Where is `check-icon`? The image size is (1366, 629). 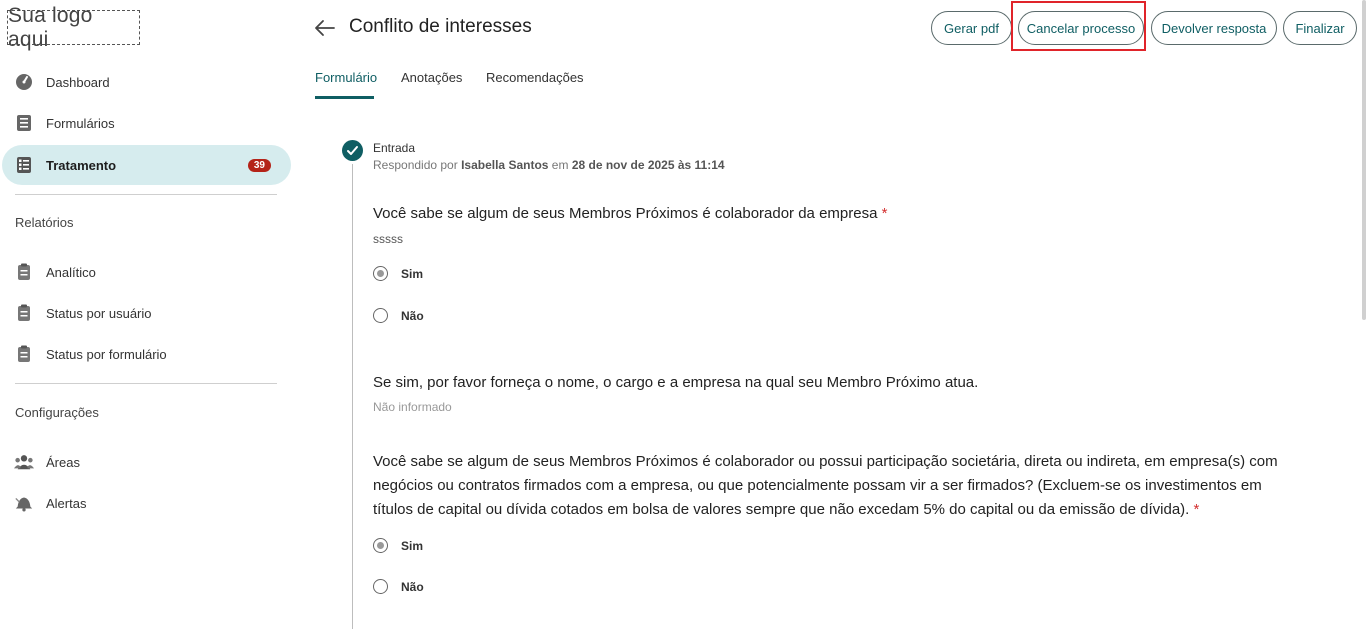 check-icon is located at coordinates (352, 150).